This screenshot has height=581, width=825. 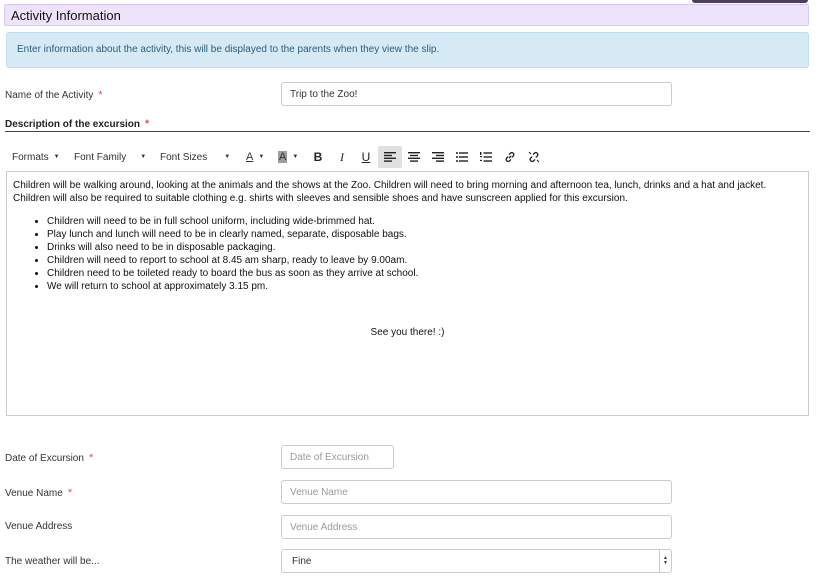 I want to click on date-input, so click(x=337, y=457).